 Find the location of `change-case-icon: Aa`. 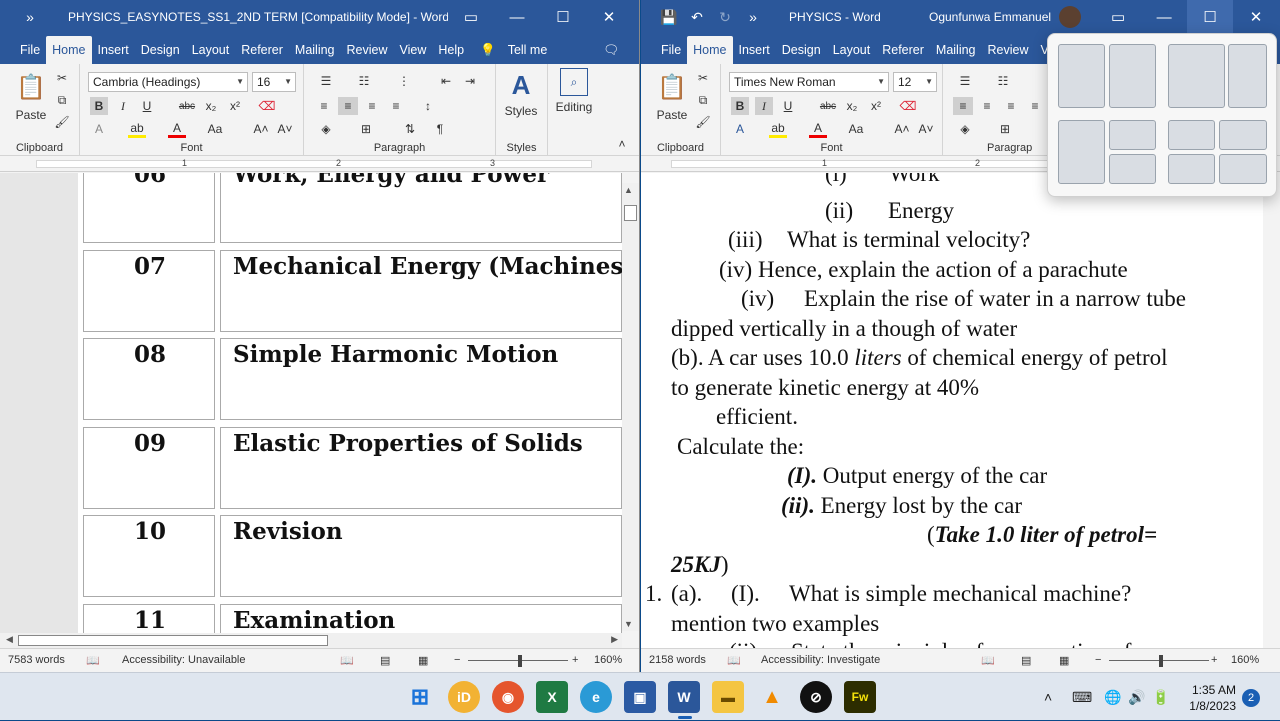

change-case-icon: Aa is located at coordinates (856, 129).